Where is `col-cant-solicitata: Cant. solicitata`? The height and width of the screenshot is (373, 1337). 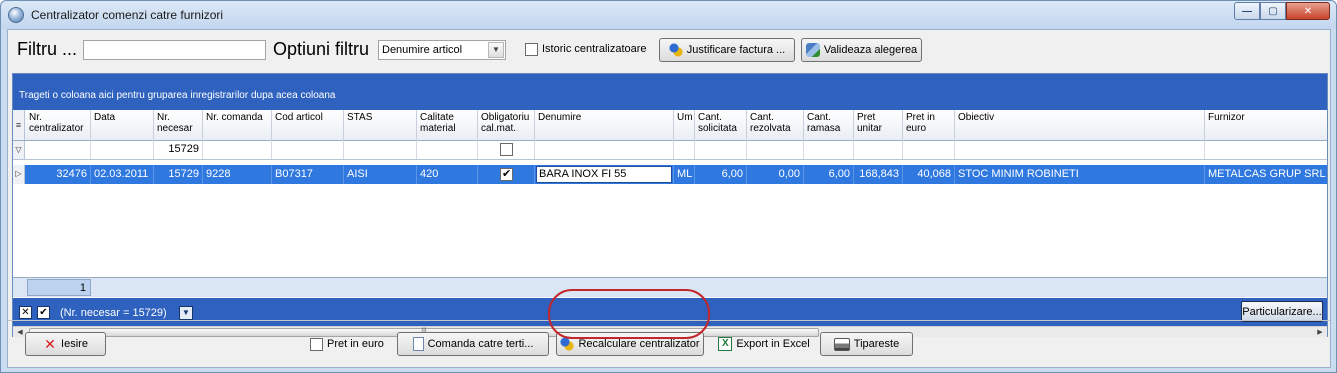
col-cant-solicitata: Cant. solicitata is located at coordinates (721, 125).